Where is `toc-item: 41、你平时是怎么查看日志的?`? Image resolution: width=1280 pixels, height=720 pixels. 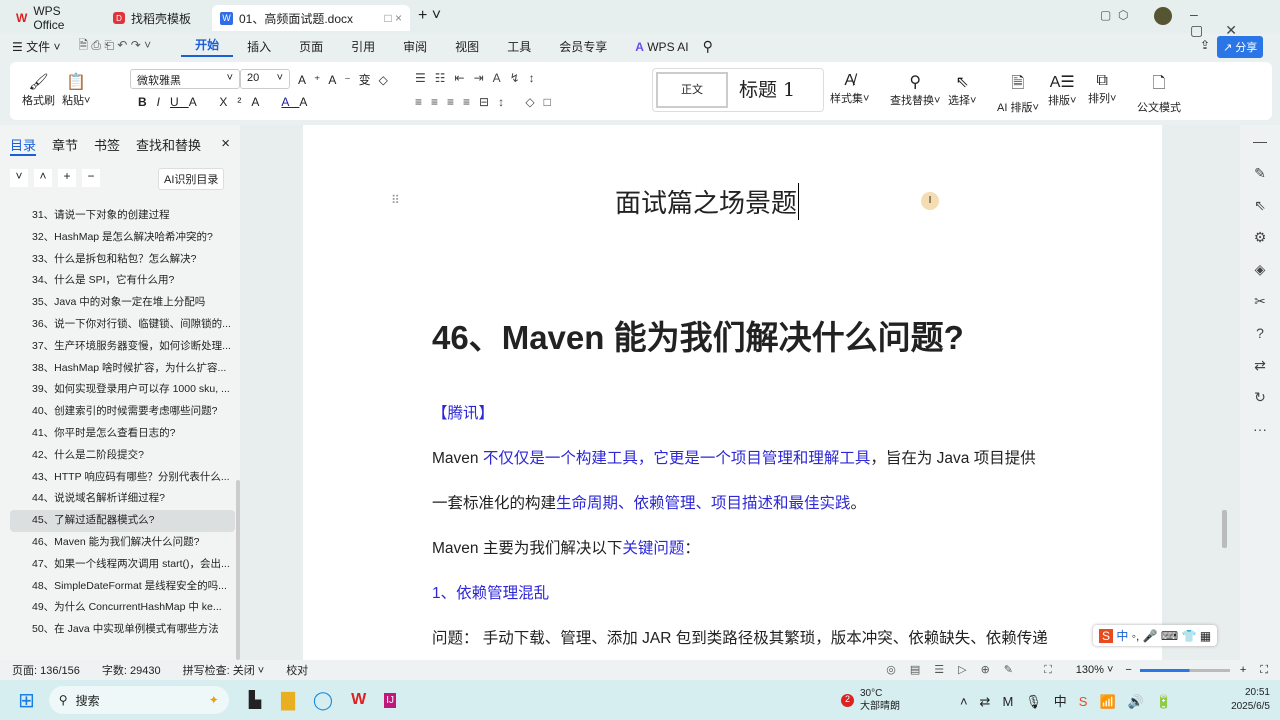 toc-item: 41、你平时是怎么查看日志的? is located at coordinates (122, 434).